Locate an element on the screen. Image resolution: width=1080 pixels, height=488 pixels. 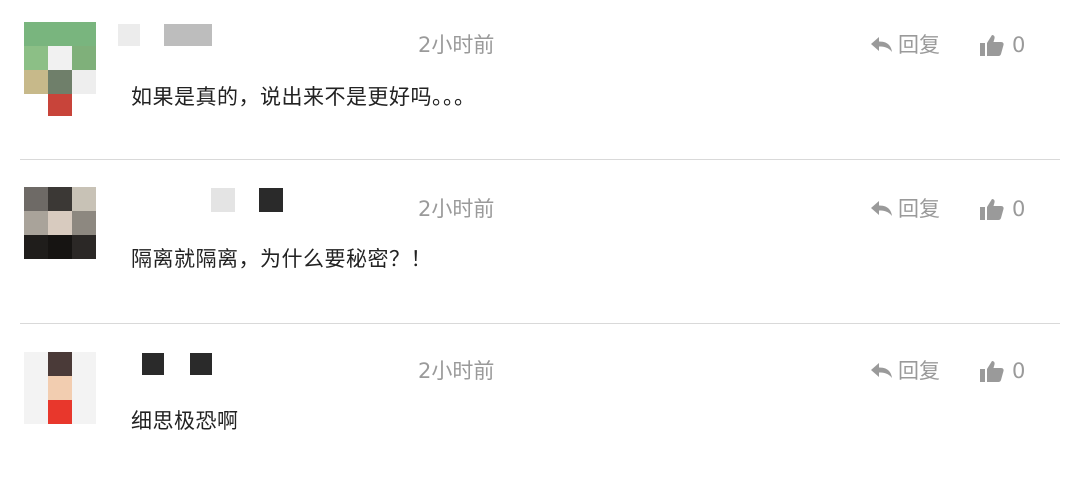
comment-text: 隔离就隔离，为什么要秘密？！ is located at coordinates (281, 259).